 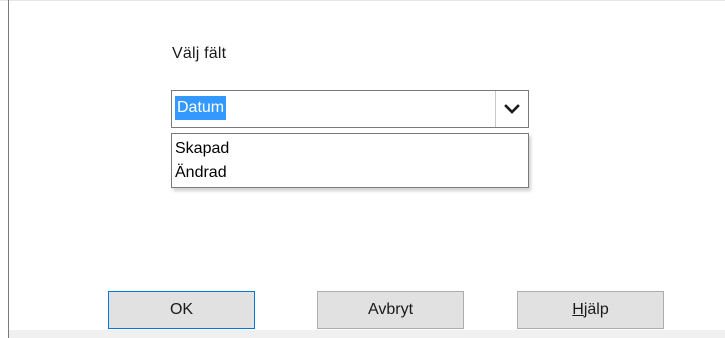 I want to click on cancel-button: Avbryt, so click(x=390, y=310).